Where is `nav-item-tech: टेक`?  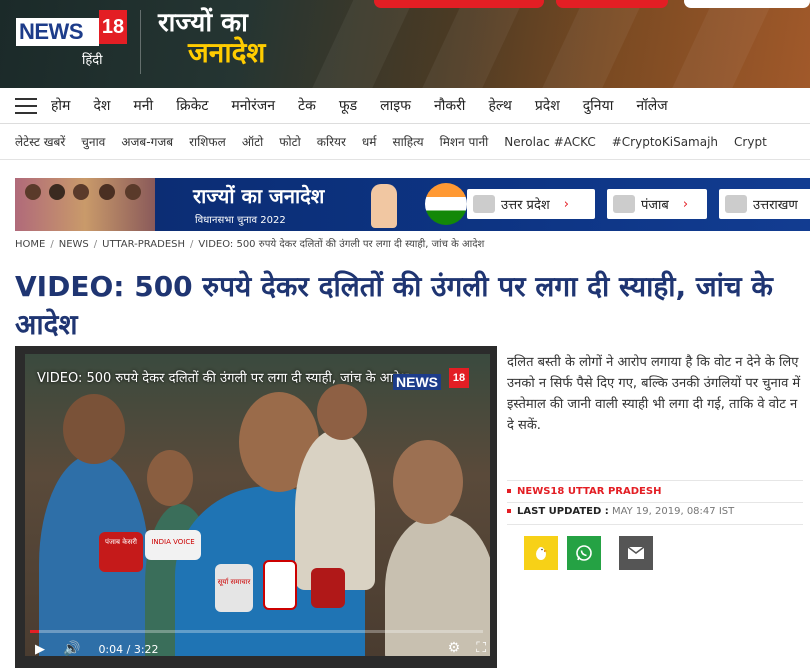
nav-item-tech: टेक is located at coordinates (307, 105).